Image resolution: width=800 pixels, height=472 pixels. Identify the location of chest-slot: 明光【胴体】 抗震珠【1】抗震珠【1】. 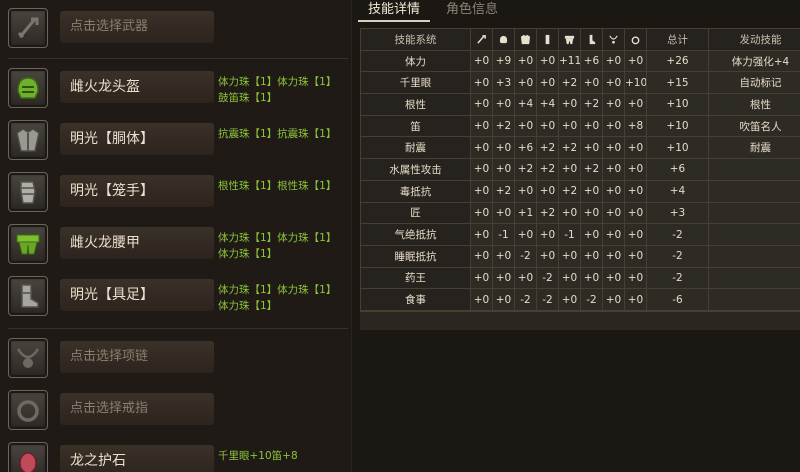
(178, 143).